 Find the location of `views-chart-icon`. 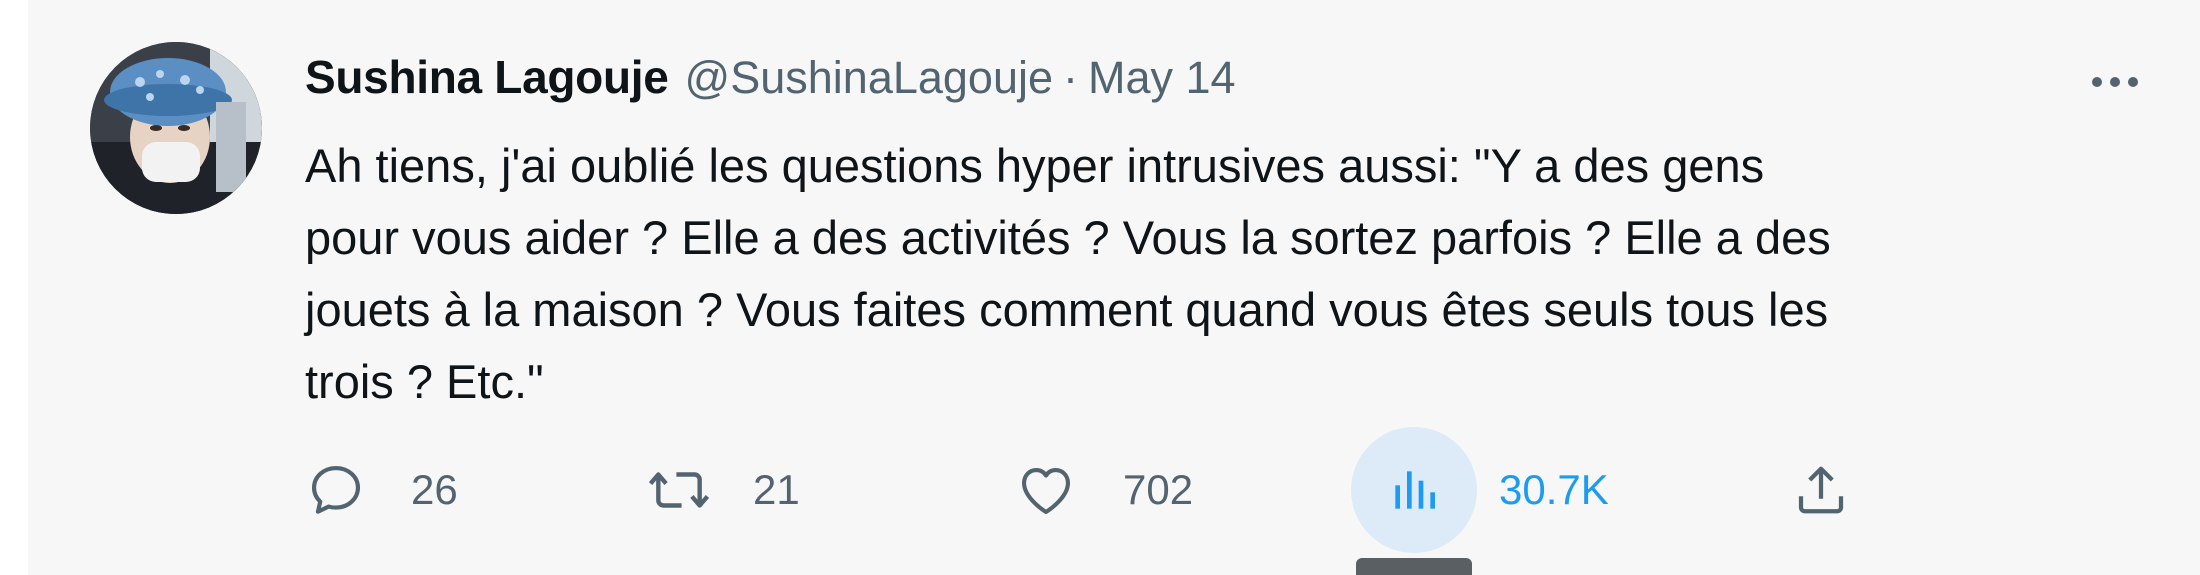

views-chart-icon is located at coordinates (1415, 490).